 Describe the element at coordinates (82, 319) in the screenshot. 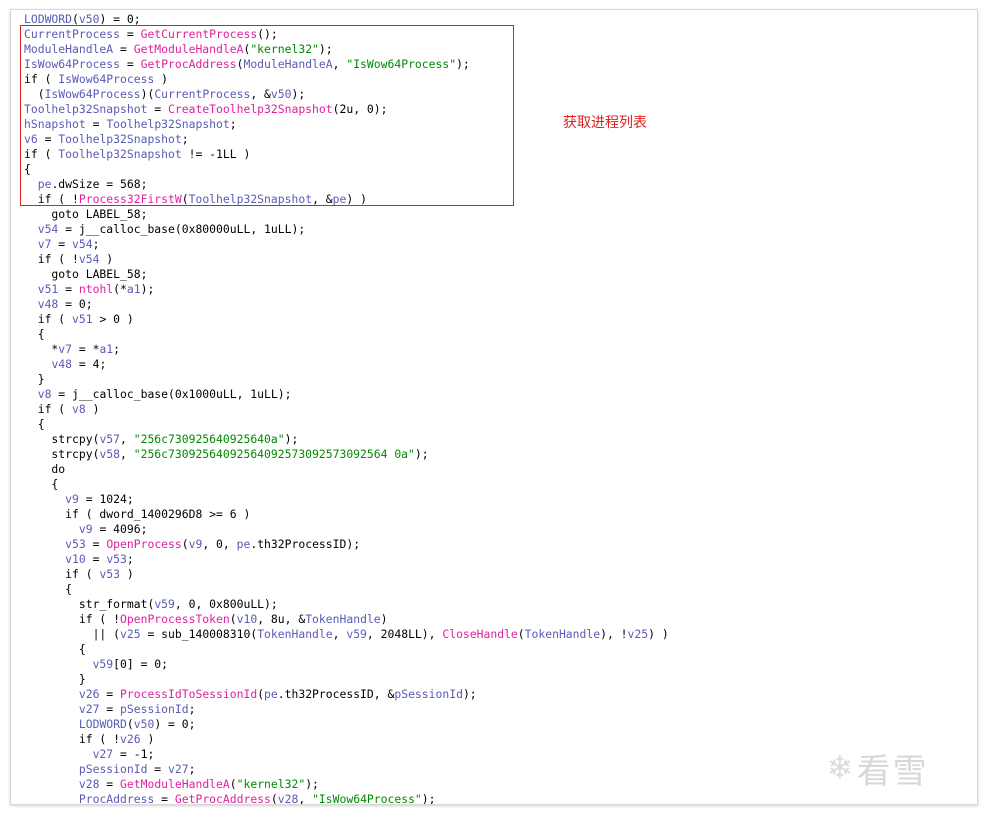

I see `code-token: v51` at that location.